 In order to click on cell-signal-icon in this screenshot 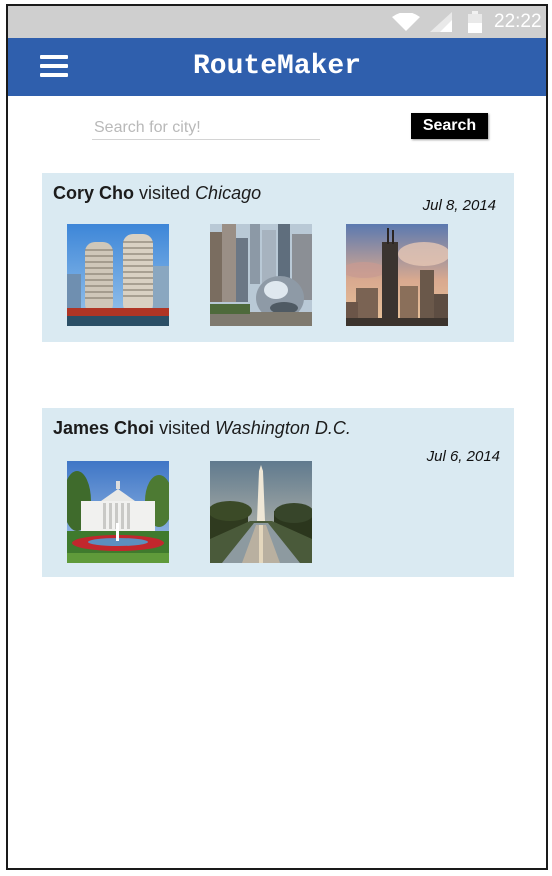, I will do `click(441, 22)`.